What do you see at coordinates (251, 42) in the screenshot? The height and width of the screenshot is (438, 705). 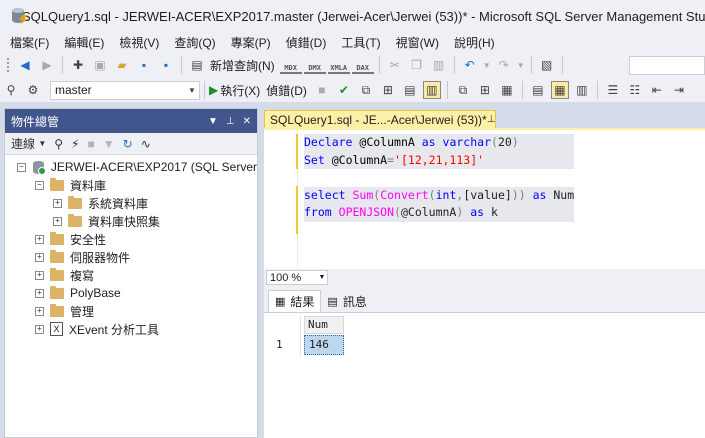 I see `menu-project: 專案(P)` at bounding box center [251, 42].